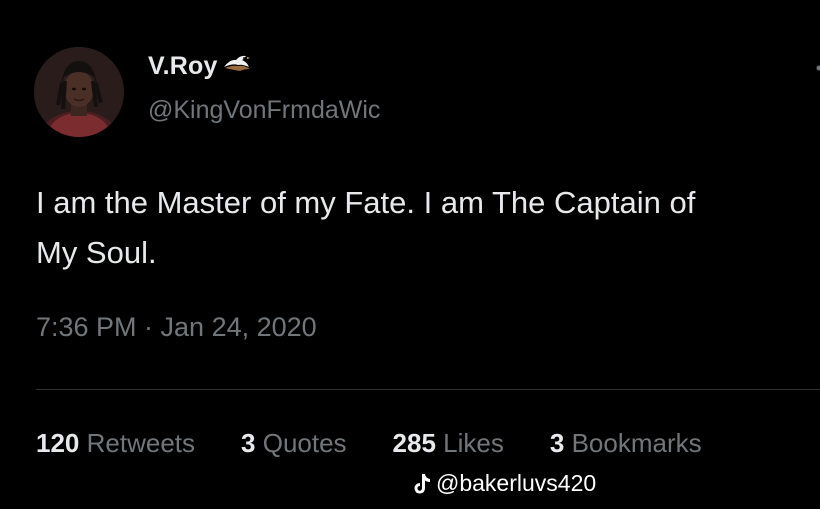 Image resolution: width=820 pixels, height=509 pixels. I want to click on stat-label: Bookmarks, so click(636, 443).